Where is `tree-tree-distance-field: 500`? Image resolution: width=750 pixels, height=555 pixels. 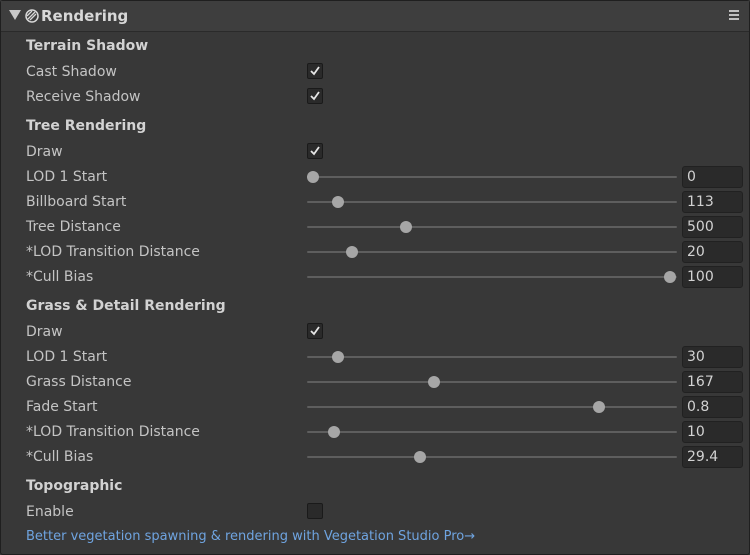
tree-tree-distance-field: 500 is located at coordinates (712, 227).